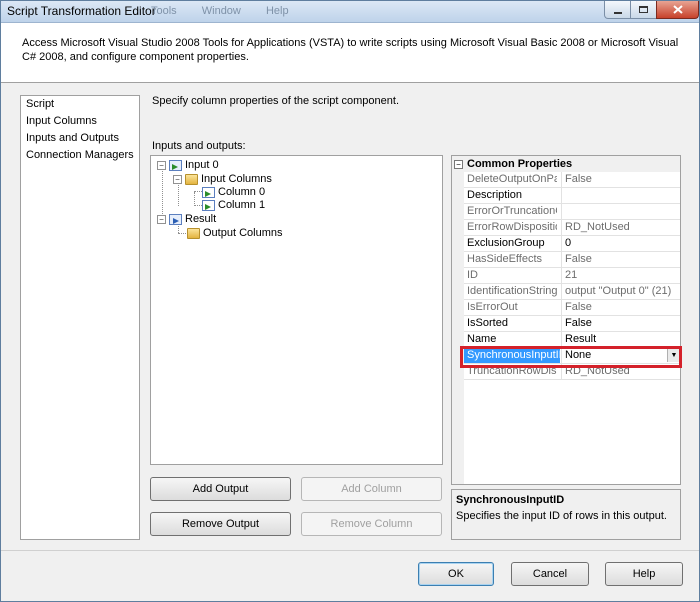 This screenshot has height=602, width=700. What do you see at coordinates (371, 489) in the screenshot?
I see `add-column-button: Add Column` at bounding box center [371, 489].